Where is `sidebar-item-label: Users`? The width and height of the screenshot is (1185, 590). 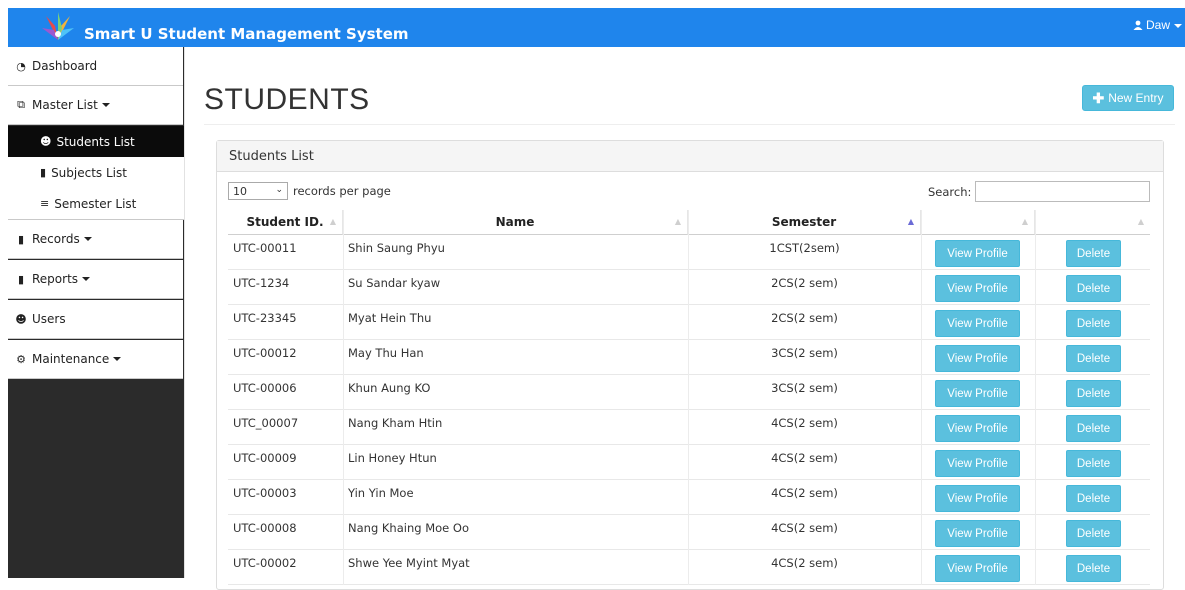
sidebar-item-label: Users is located at coordinates (49, 319).